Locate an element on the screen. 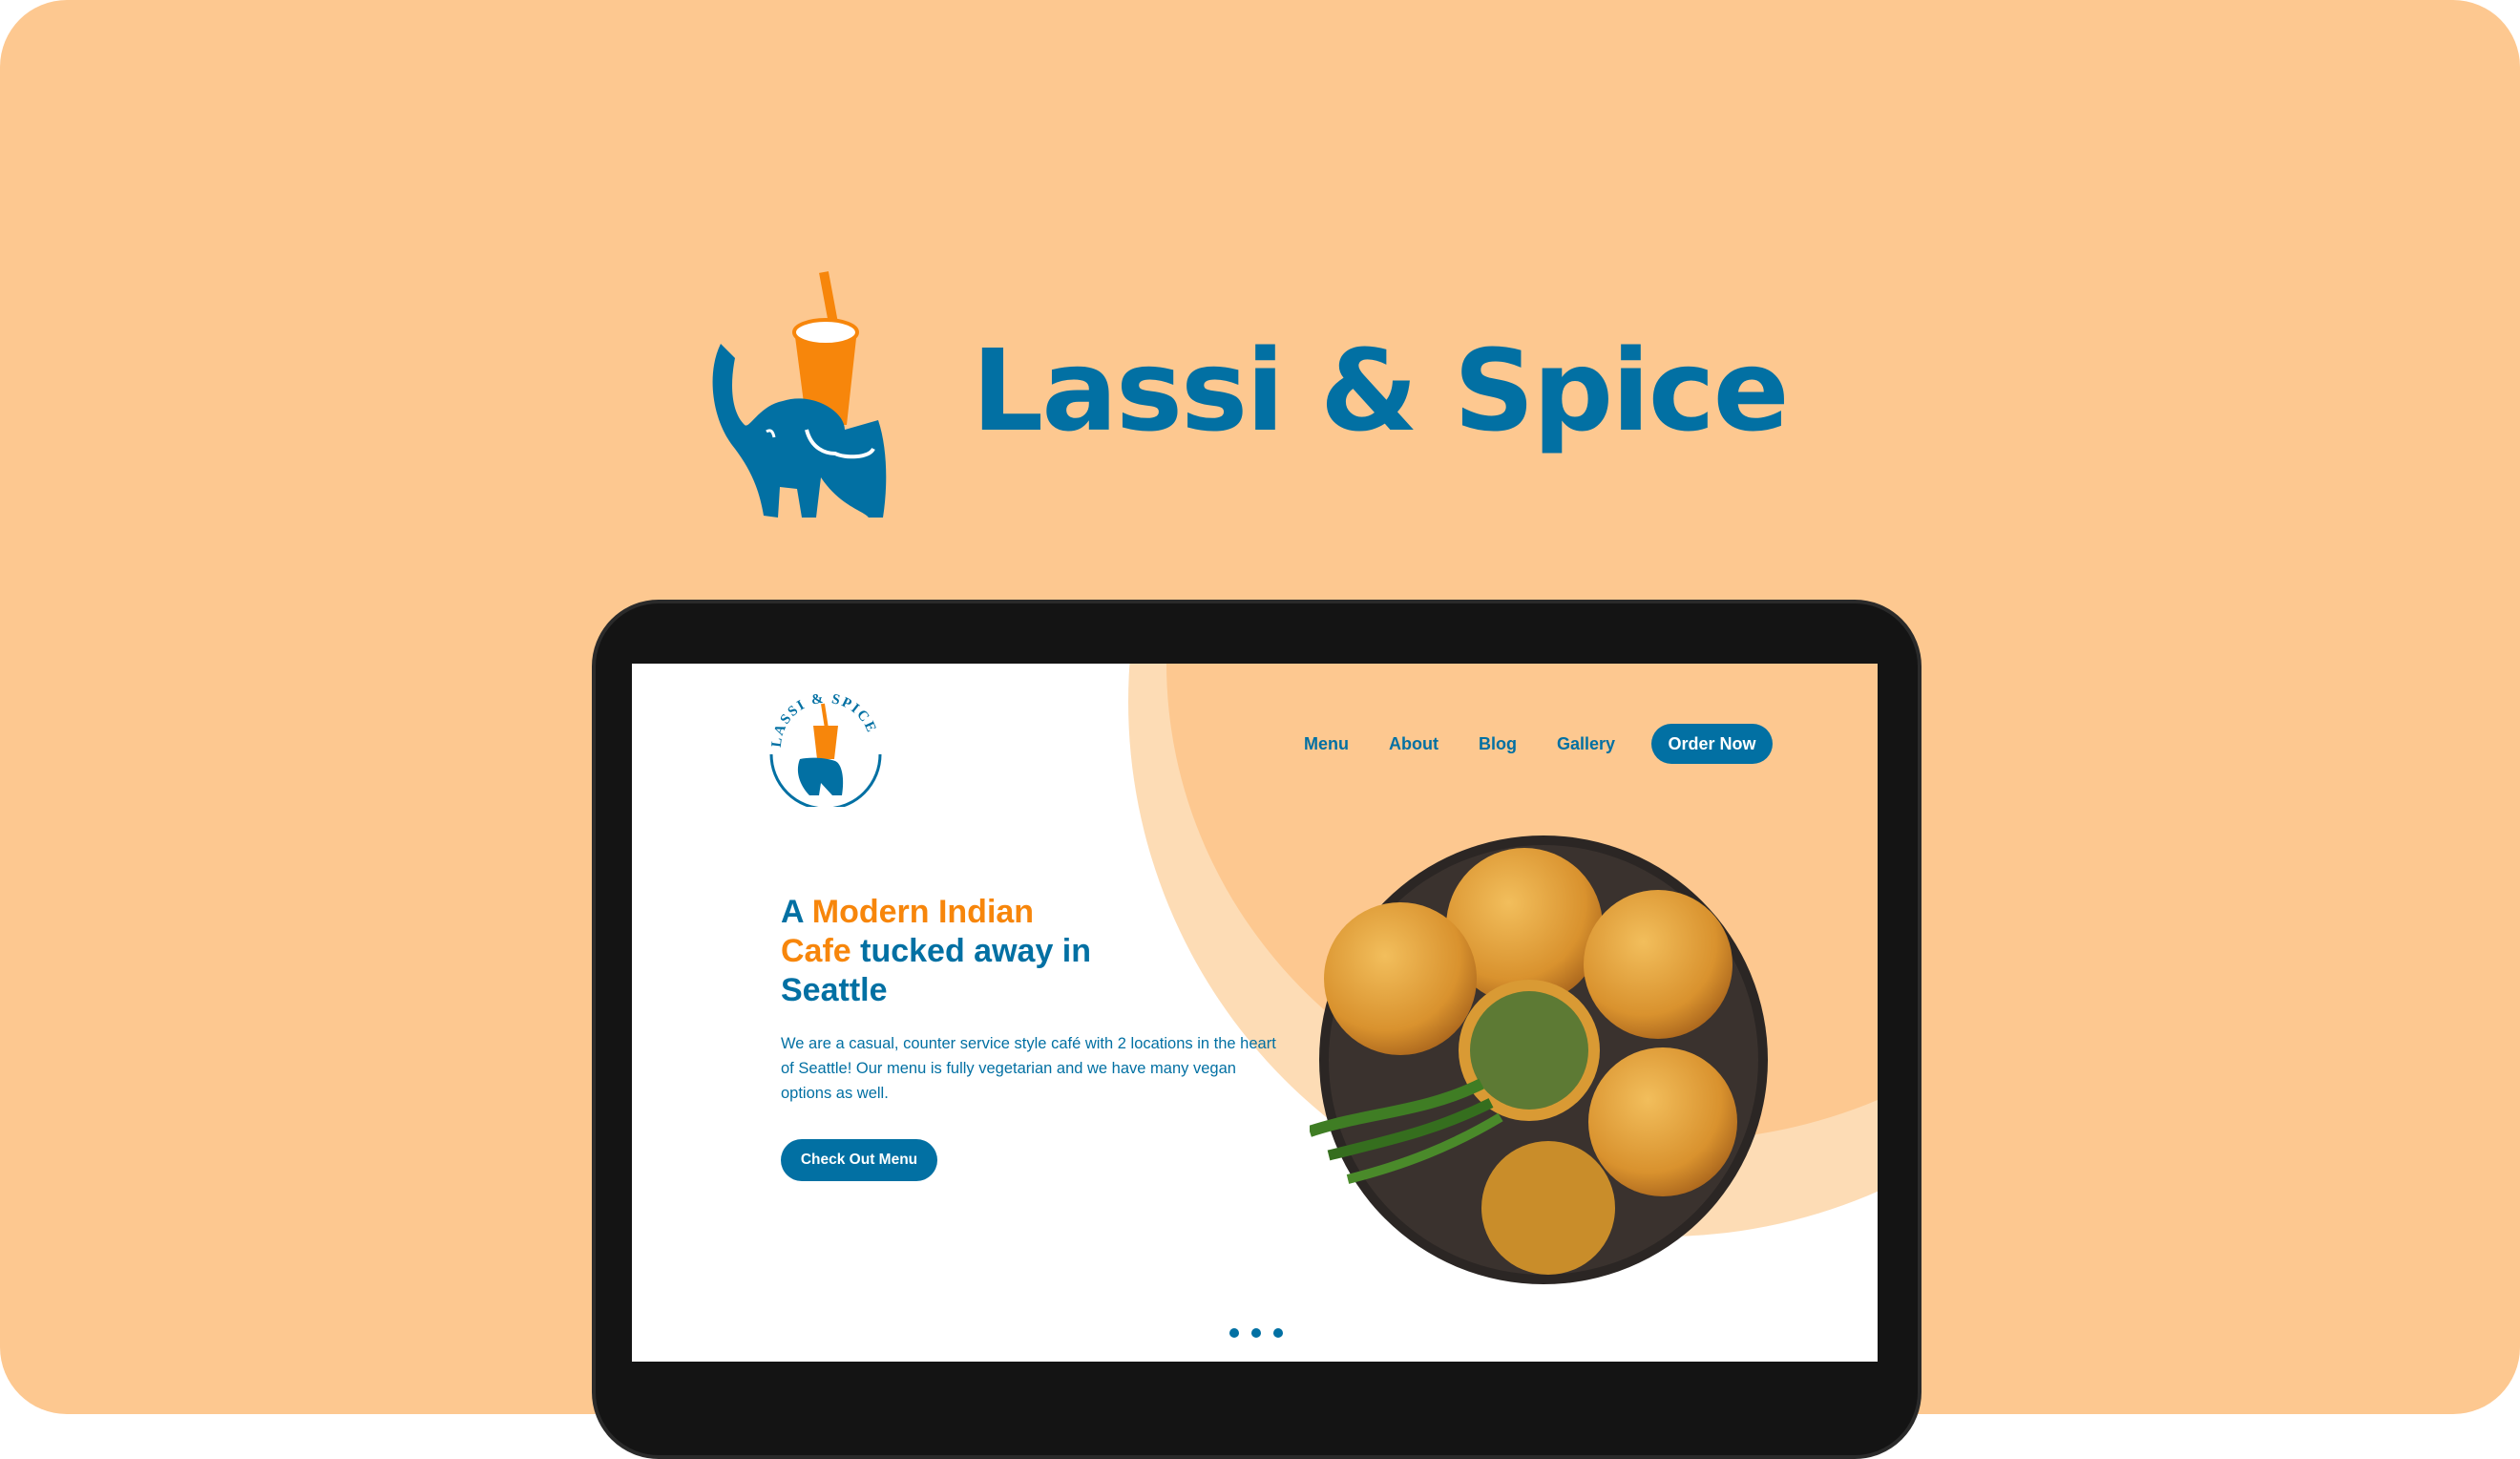  nav-menu: Menu is located at coordinates (1327, 744).